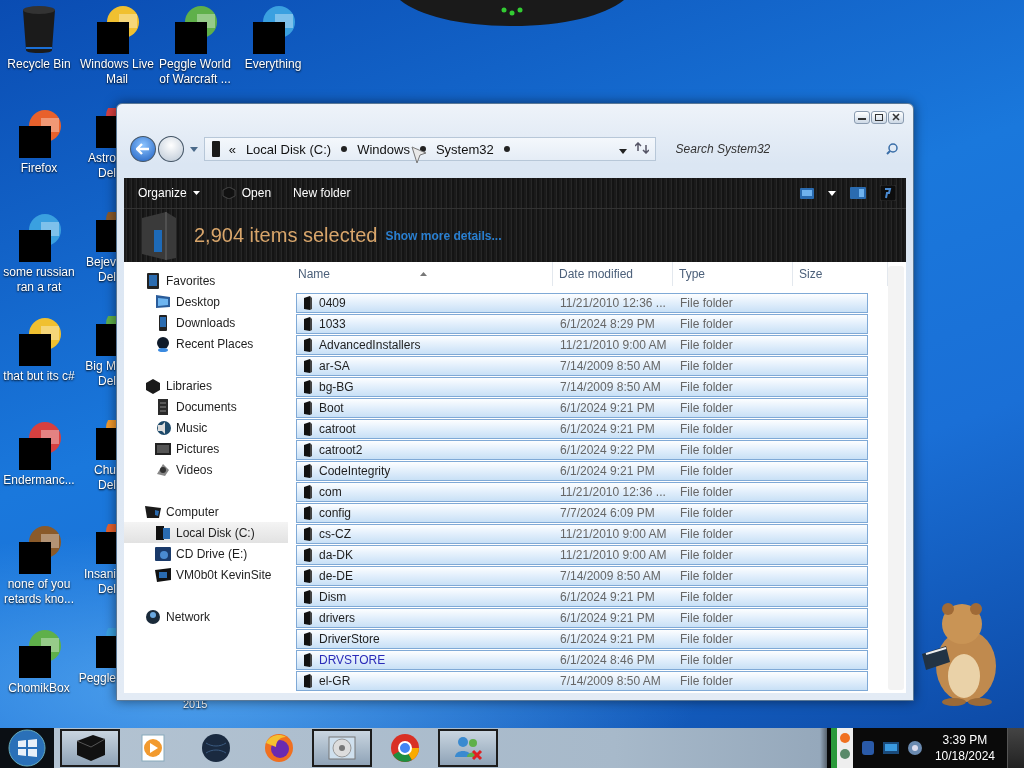 The image size is (1024, 768). I want to click on disc-drive-icon, so click(163, 553).